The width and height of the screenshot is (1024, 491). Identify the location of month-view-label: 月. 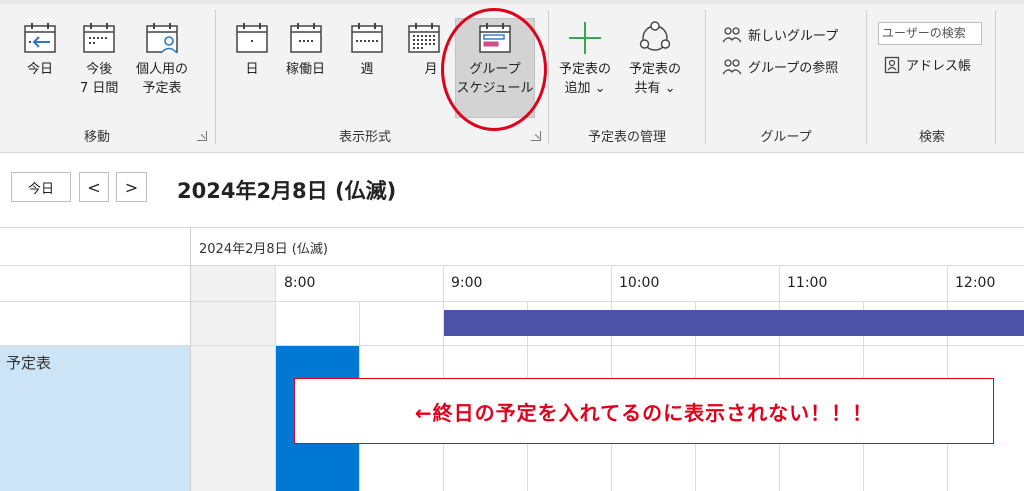
(431, 69).